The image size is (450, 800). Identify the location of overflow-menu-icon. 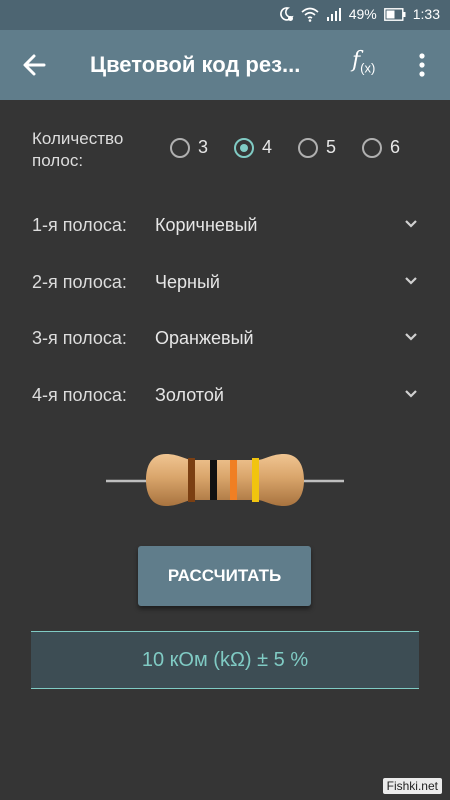
(422, 65).